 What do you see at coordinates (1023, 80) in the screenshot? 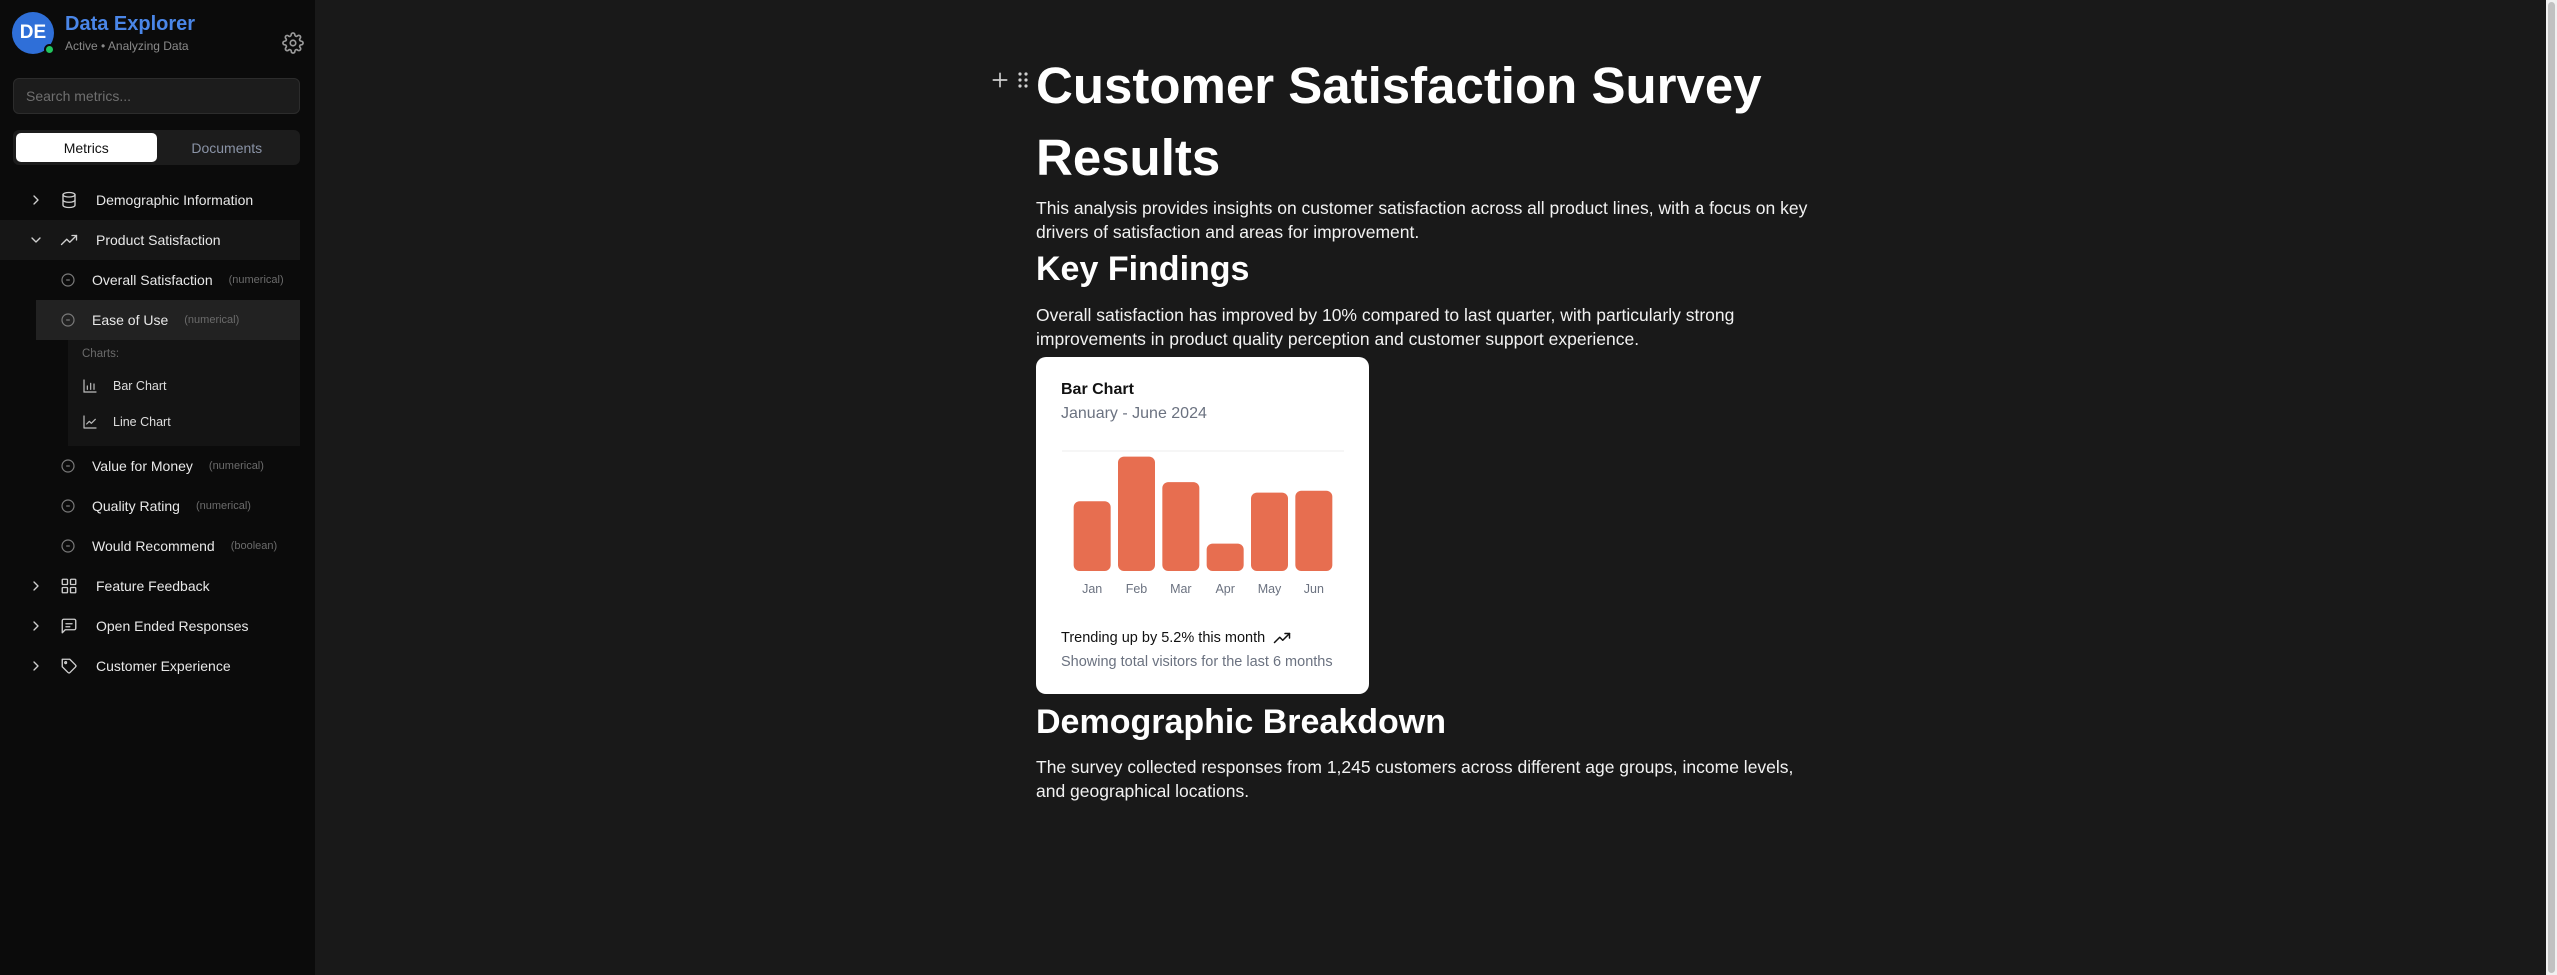
I see `drag-handle-icon` at bounding box center [1023, 80].